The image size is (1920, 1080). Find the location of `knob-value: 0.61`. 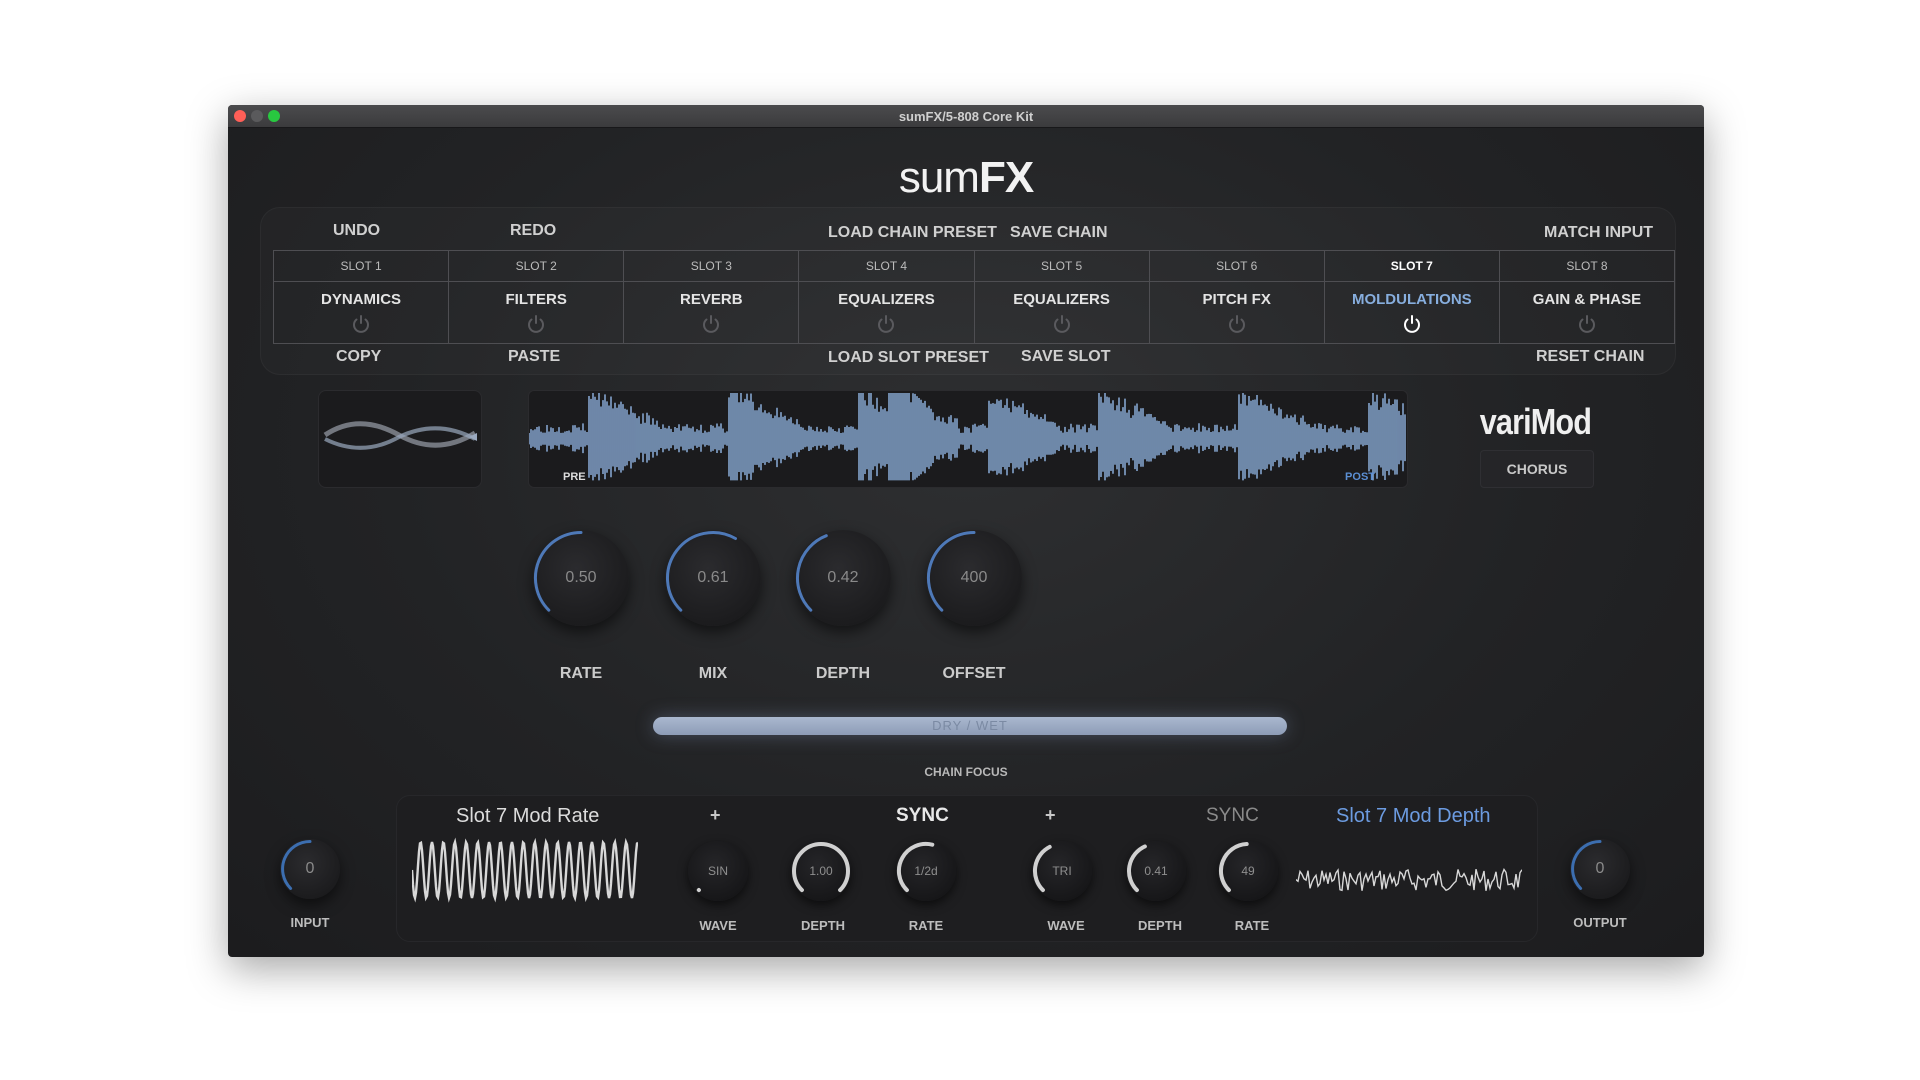

knob-value: 0.61 is located at coordinates (713, 577).